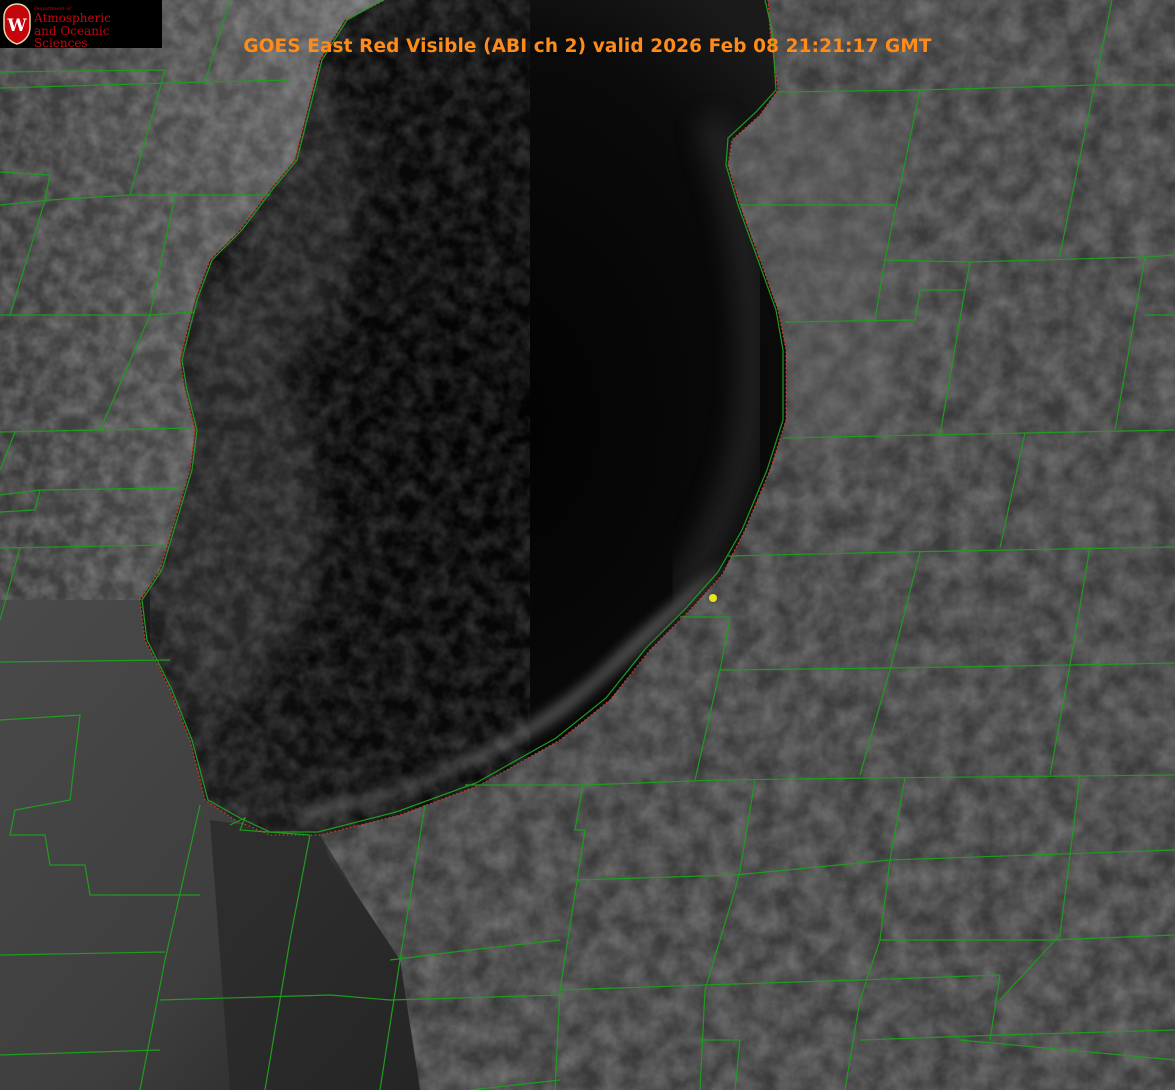 The image size is (1175, 1090). What do you see at coordinates (713, 598) in the screenshot?
I see `location-marker` at bounding box center [713, 598].